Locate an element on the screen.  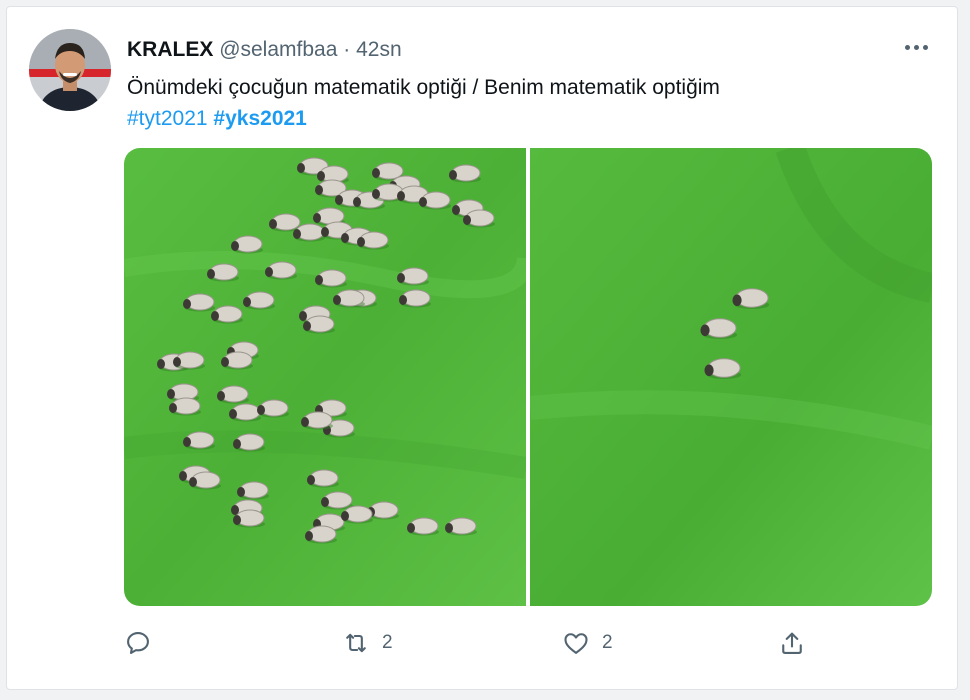
retweet-icon is located at coordinates (356, 643).